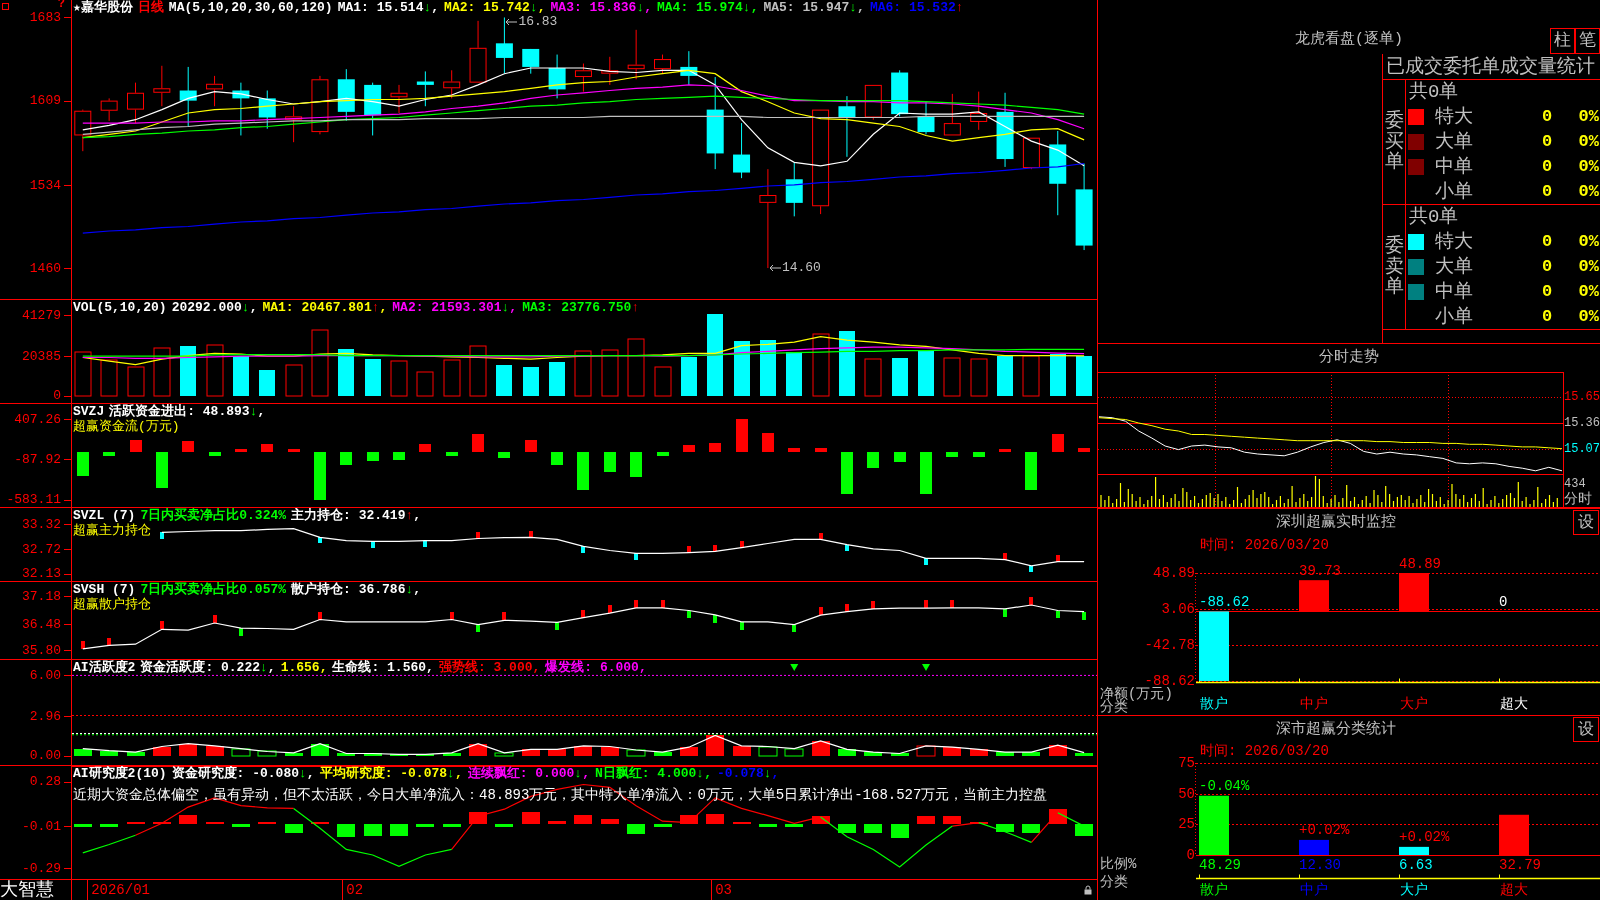  Describe the element at coordinates (1186, 763) in the screenshot. I see `axis-label: 75` at that location.